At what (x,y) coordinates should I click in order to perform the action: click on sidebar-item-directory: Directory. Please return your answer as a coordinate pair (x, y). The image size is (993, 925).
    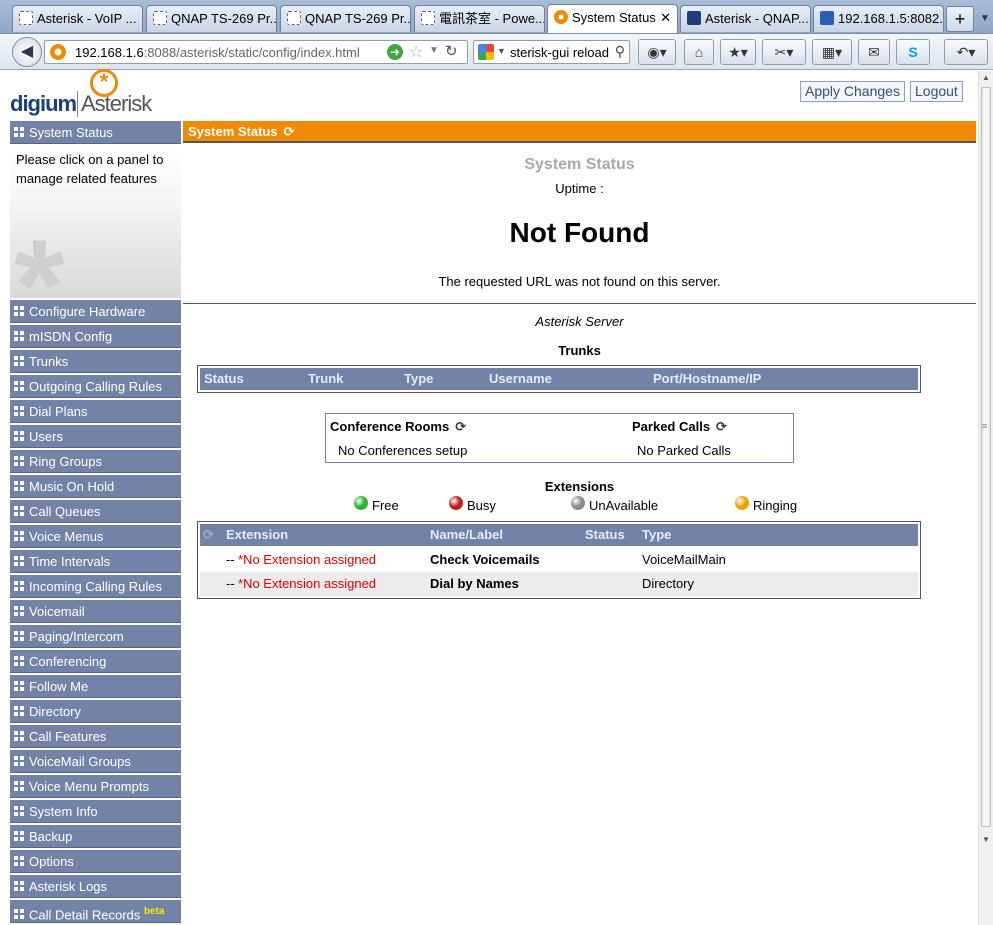
    Looking at the image, I should click on (95, 711).